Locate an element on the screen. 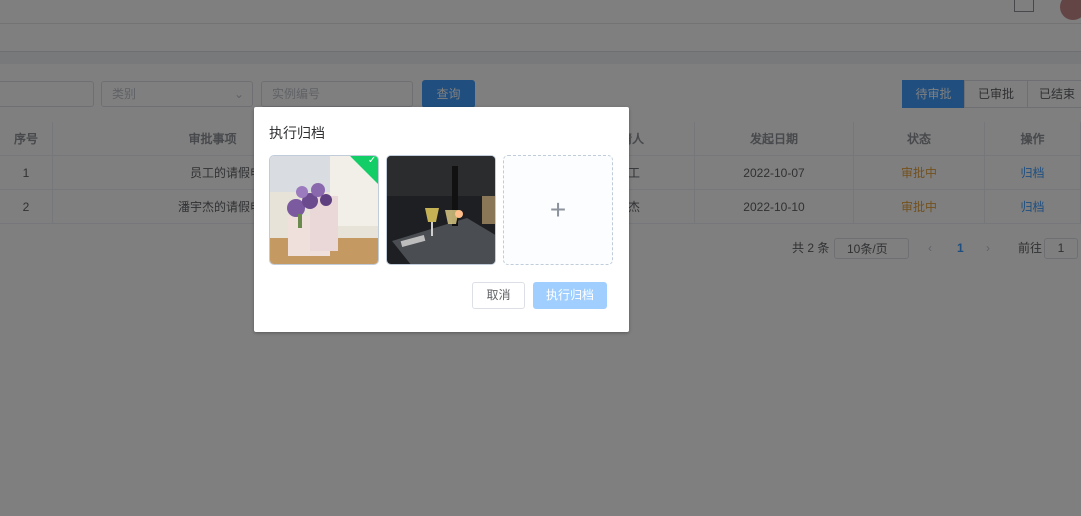 The width and height of the screenshot is (1081, 516). upload-add-card: + is located at coordinates (558, 210).